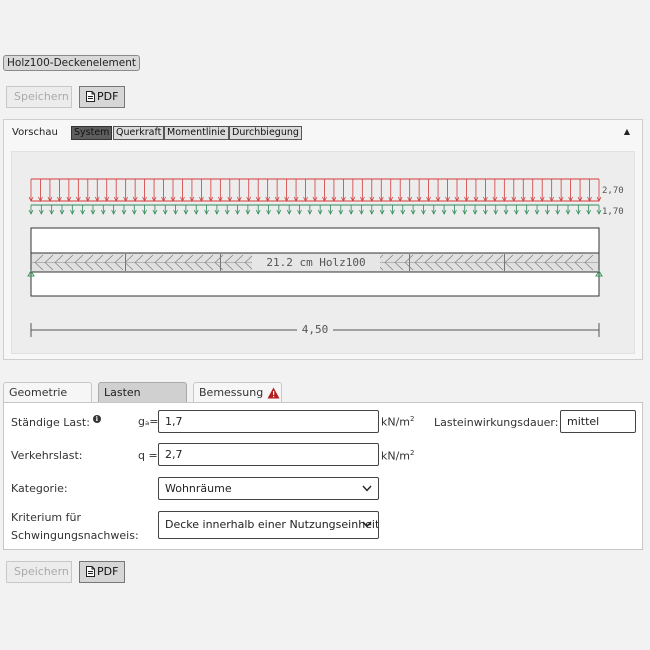 This screenshot has height=650, width=650. Describe the element at coordinates (108, 96) in the screenshot. I see `pdf-button-label: PDF` at that location.